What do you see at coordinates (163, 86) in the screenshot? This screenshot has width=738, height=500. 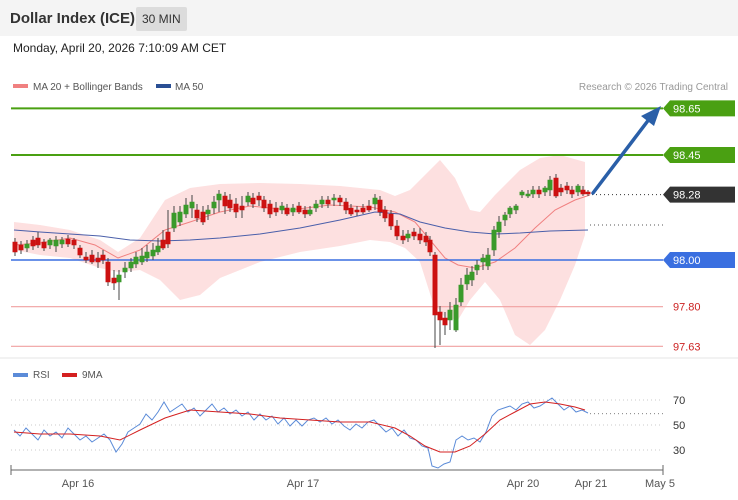 I see `ma50-legend-swatch` at bounding box center [163, 86].